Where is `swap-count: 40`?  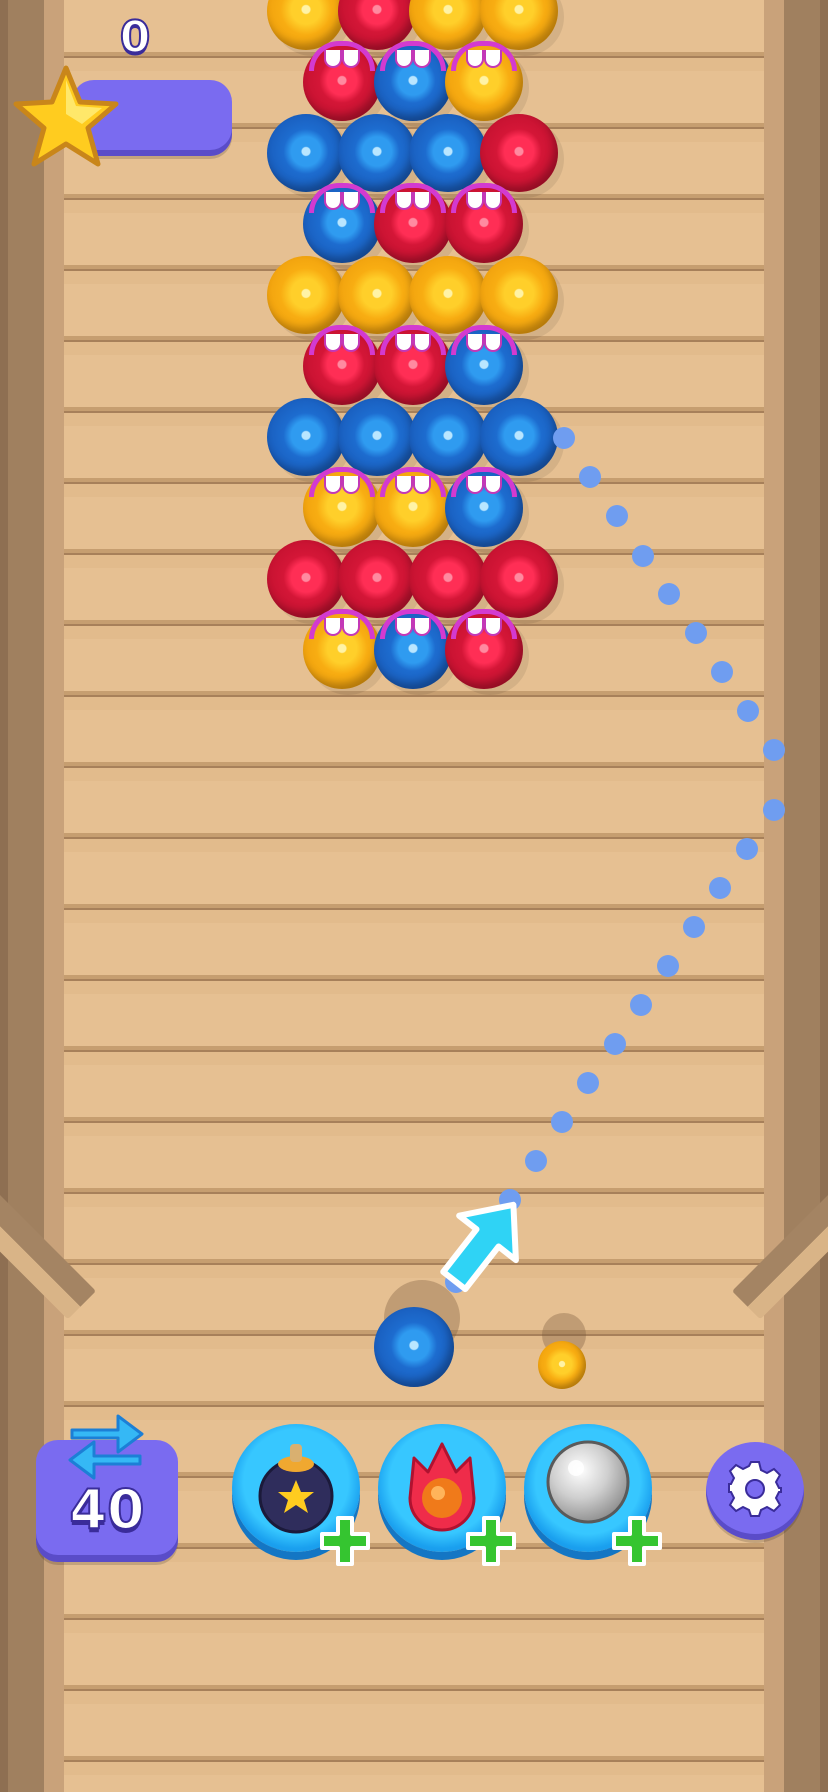 swap-count: 40 is located at coordinates (106, 1509).